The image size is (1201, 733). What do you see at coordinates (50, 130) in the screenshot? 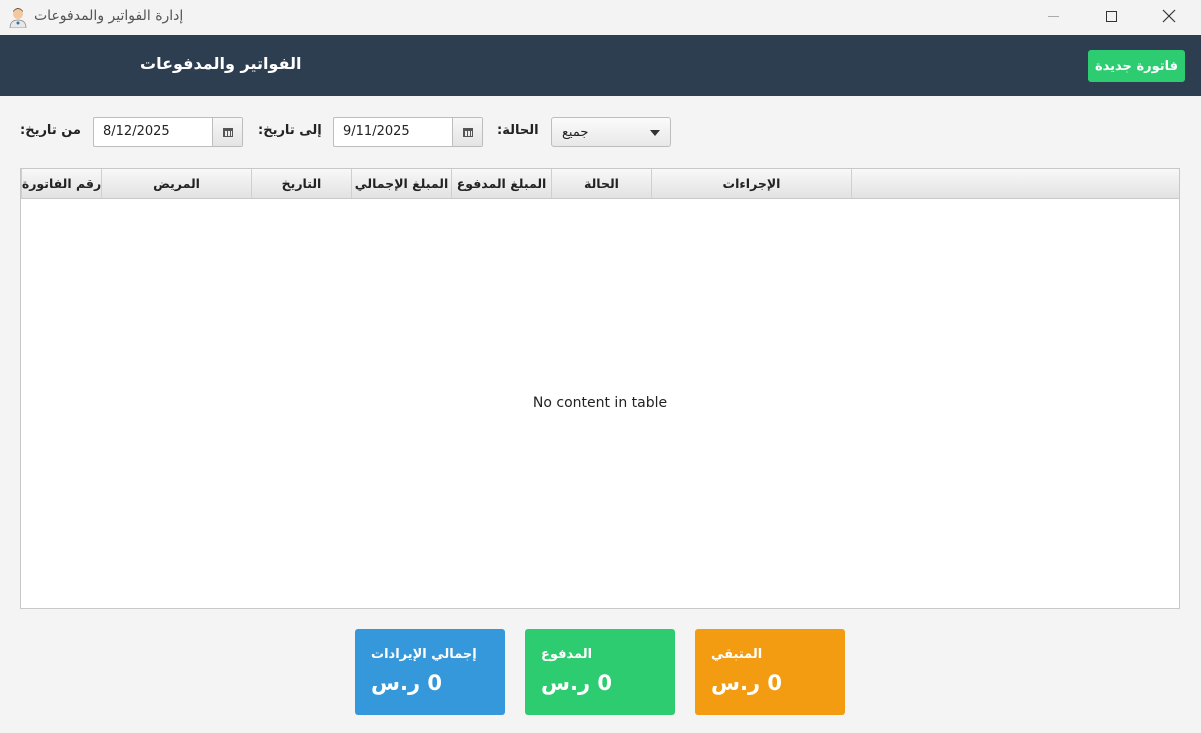
I see `from-date-label: من تاريخ:` at bounding box center [50, 130].